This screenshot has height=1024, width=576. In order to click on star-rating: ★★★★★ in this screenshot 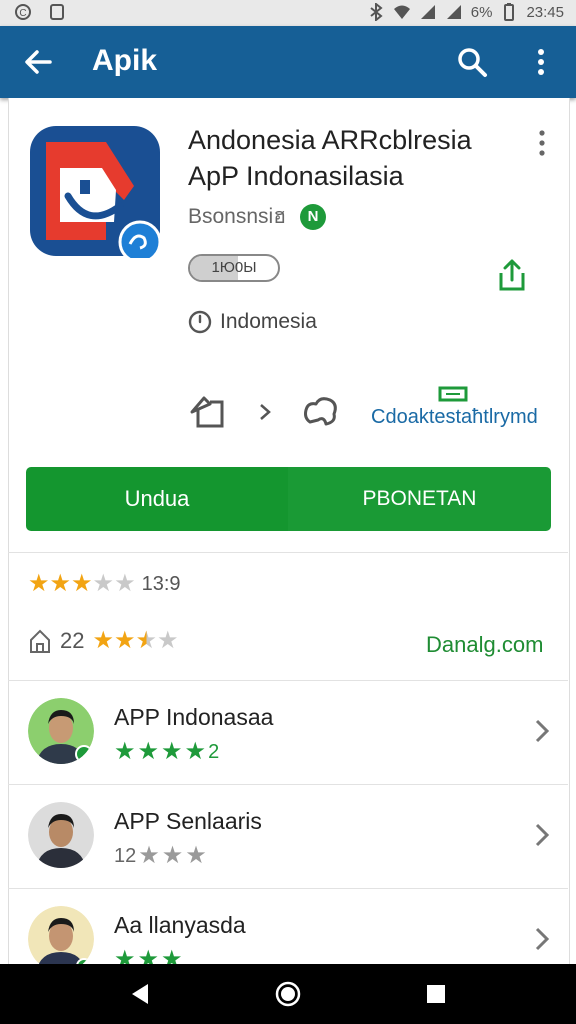, I will do `click(82, 584)`.